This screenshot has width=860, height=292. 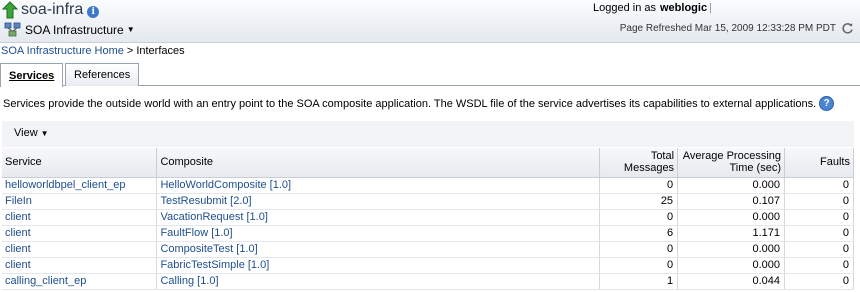 I want to click on column-header-faults: Faults, so click(x=819, y=163).